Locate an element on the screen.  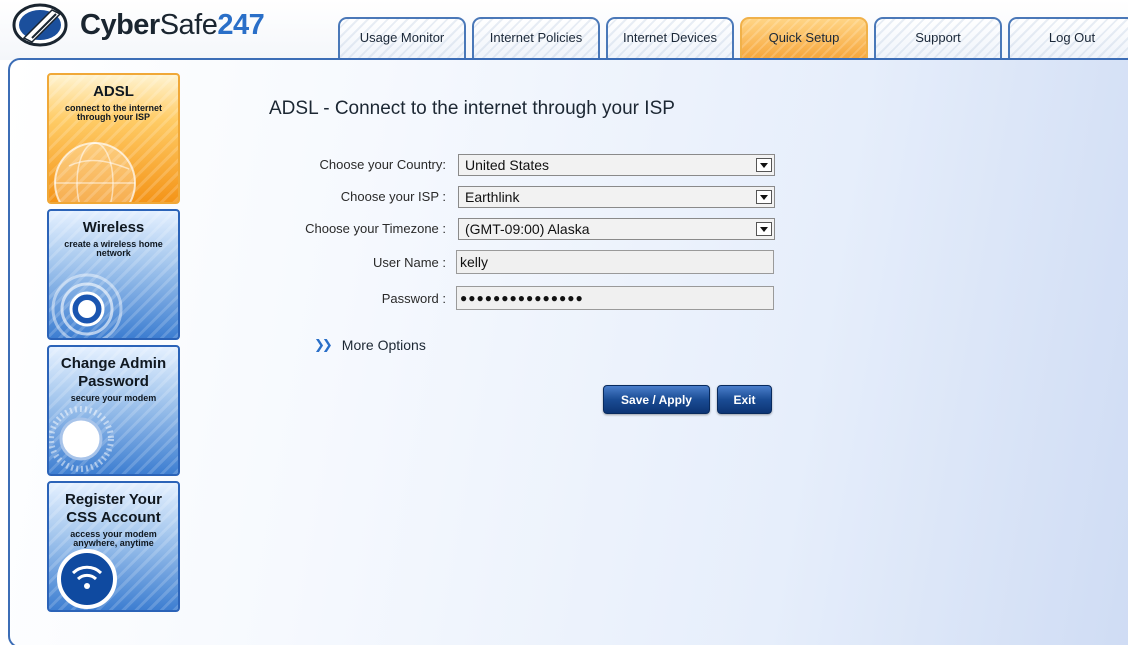
tab-label: Quick Setup is located at coordinates (804, 37).